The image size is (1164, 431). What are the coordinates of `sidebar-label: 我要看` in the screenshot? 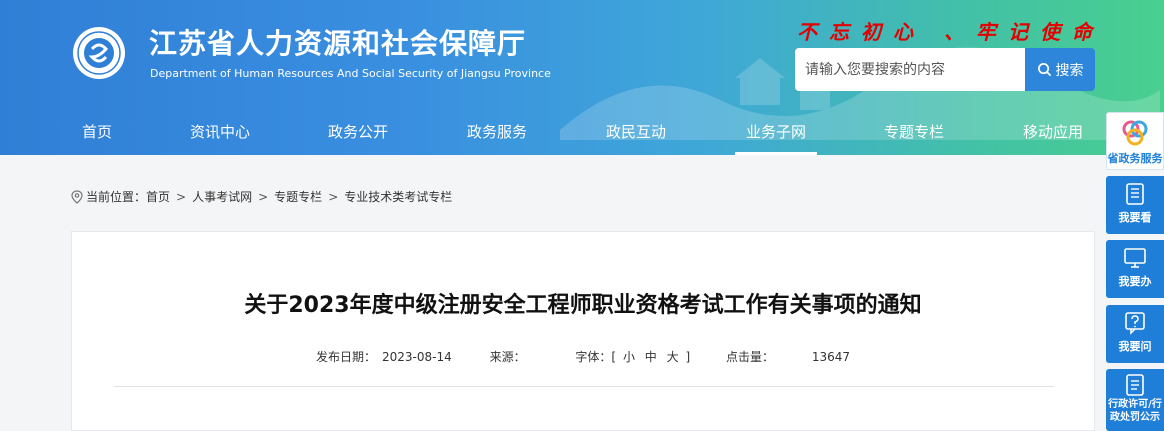 It's located at (1135, 217).